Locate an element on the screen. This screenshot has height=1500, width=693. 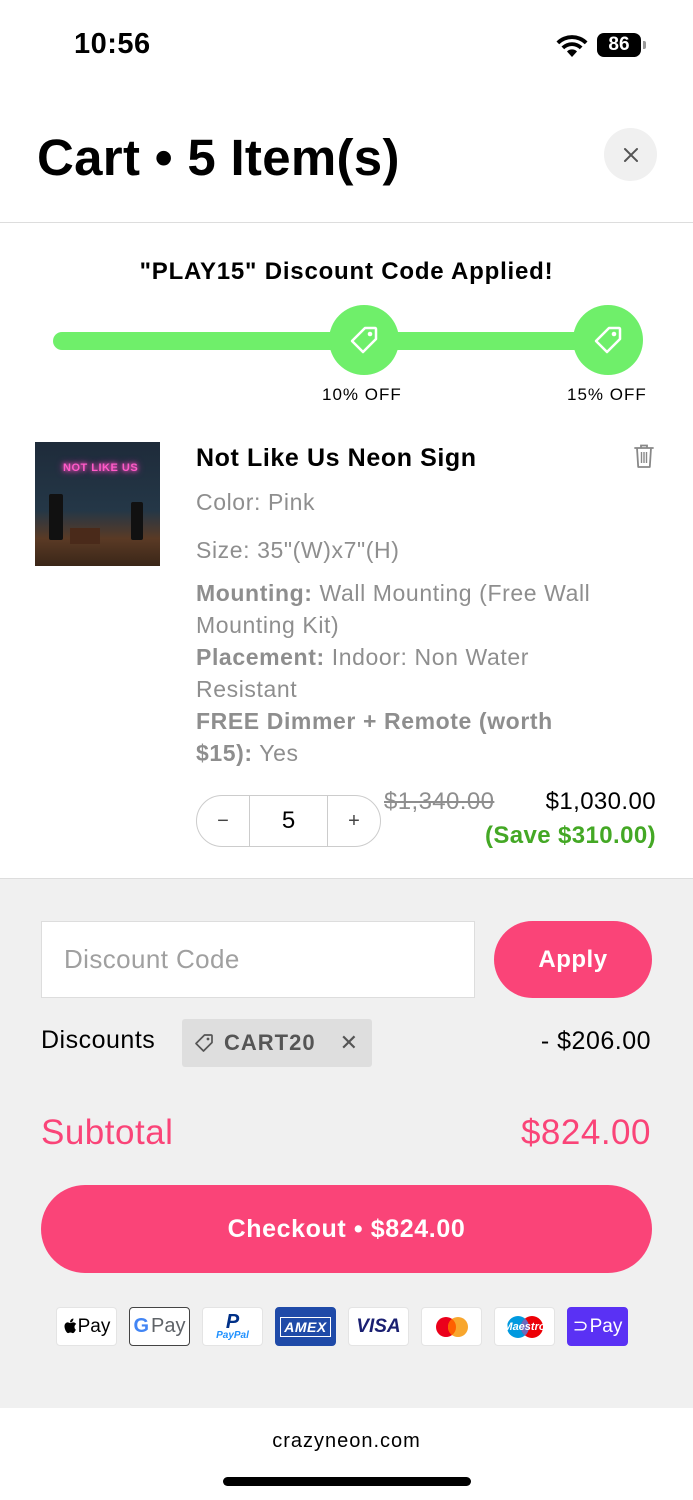
shop-pay-label: Pay is located at coordinates (606, 1326).